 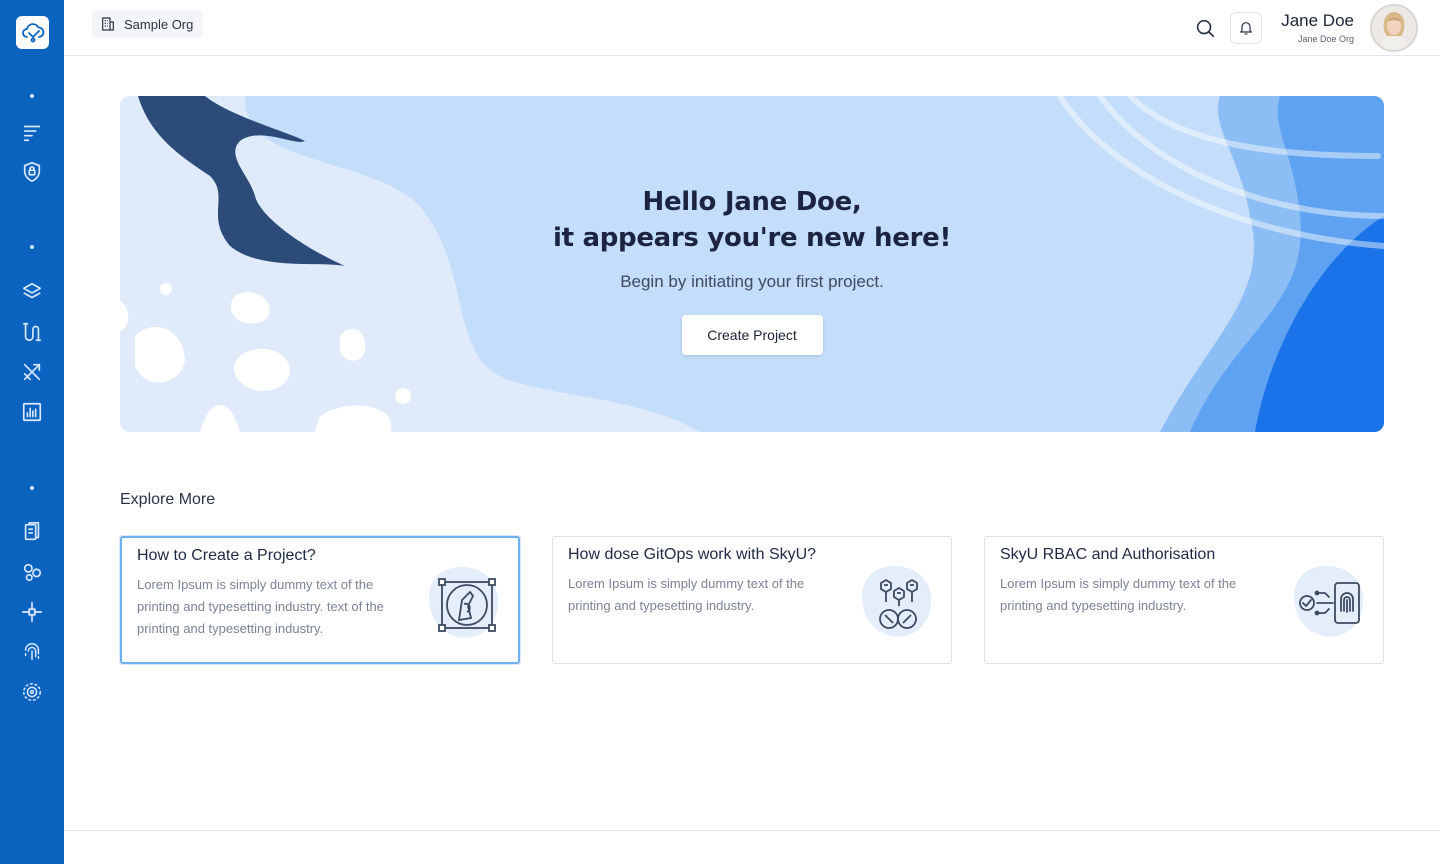 I want to click on gitops-icon, so click(x=897, y=601).